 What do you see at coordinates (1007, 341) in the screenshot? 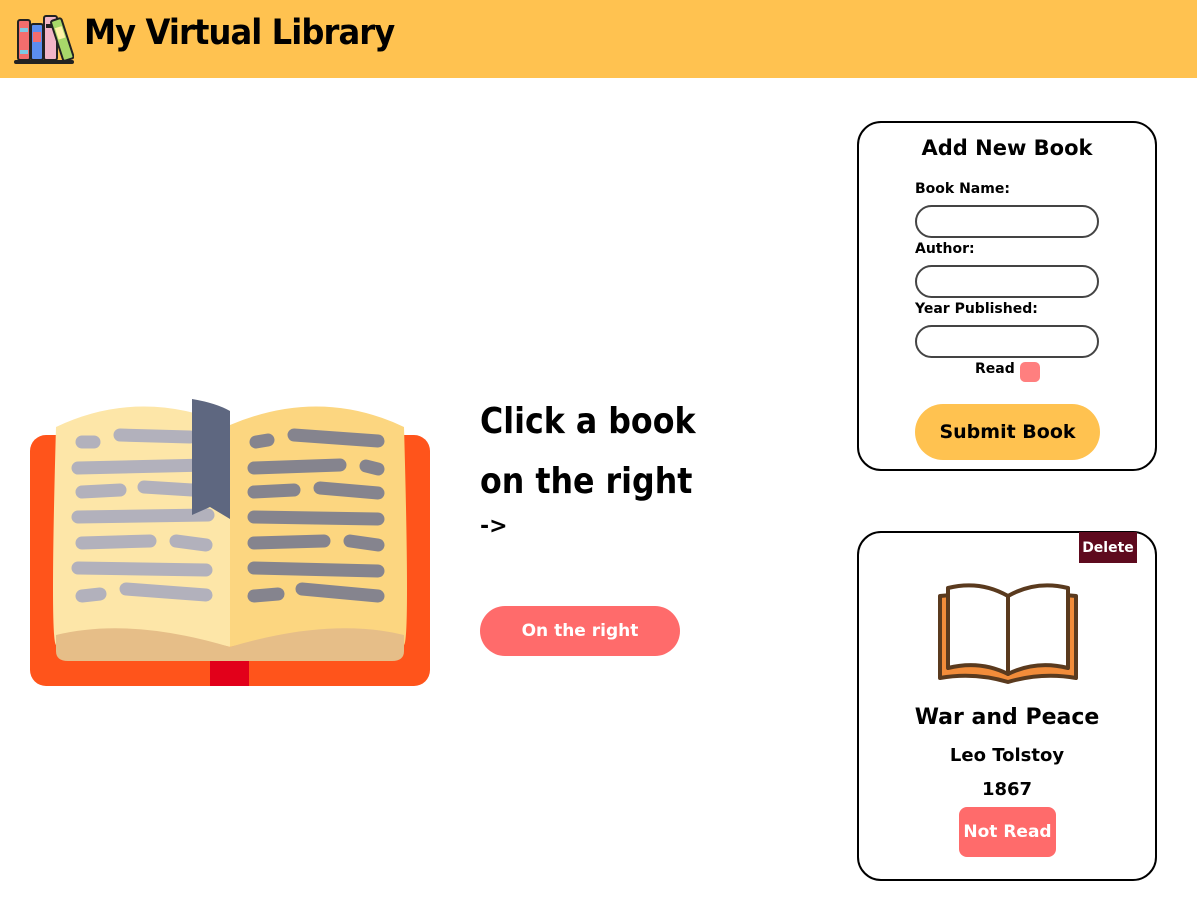
I see `year-published-input` at bounding box center [1007, 341].